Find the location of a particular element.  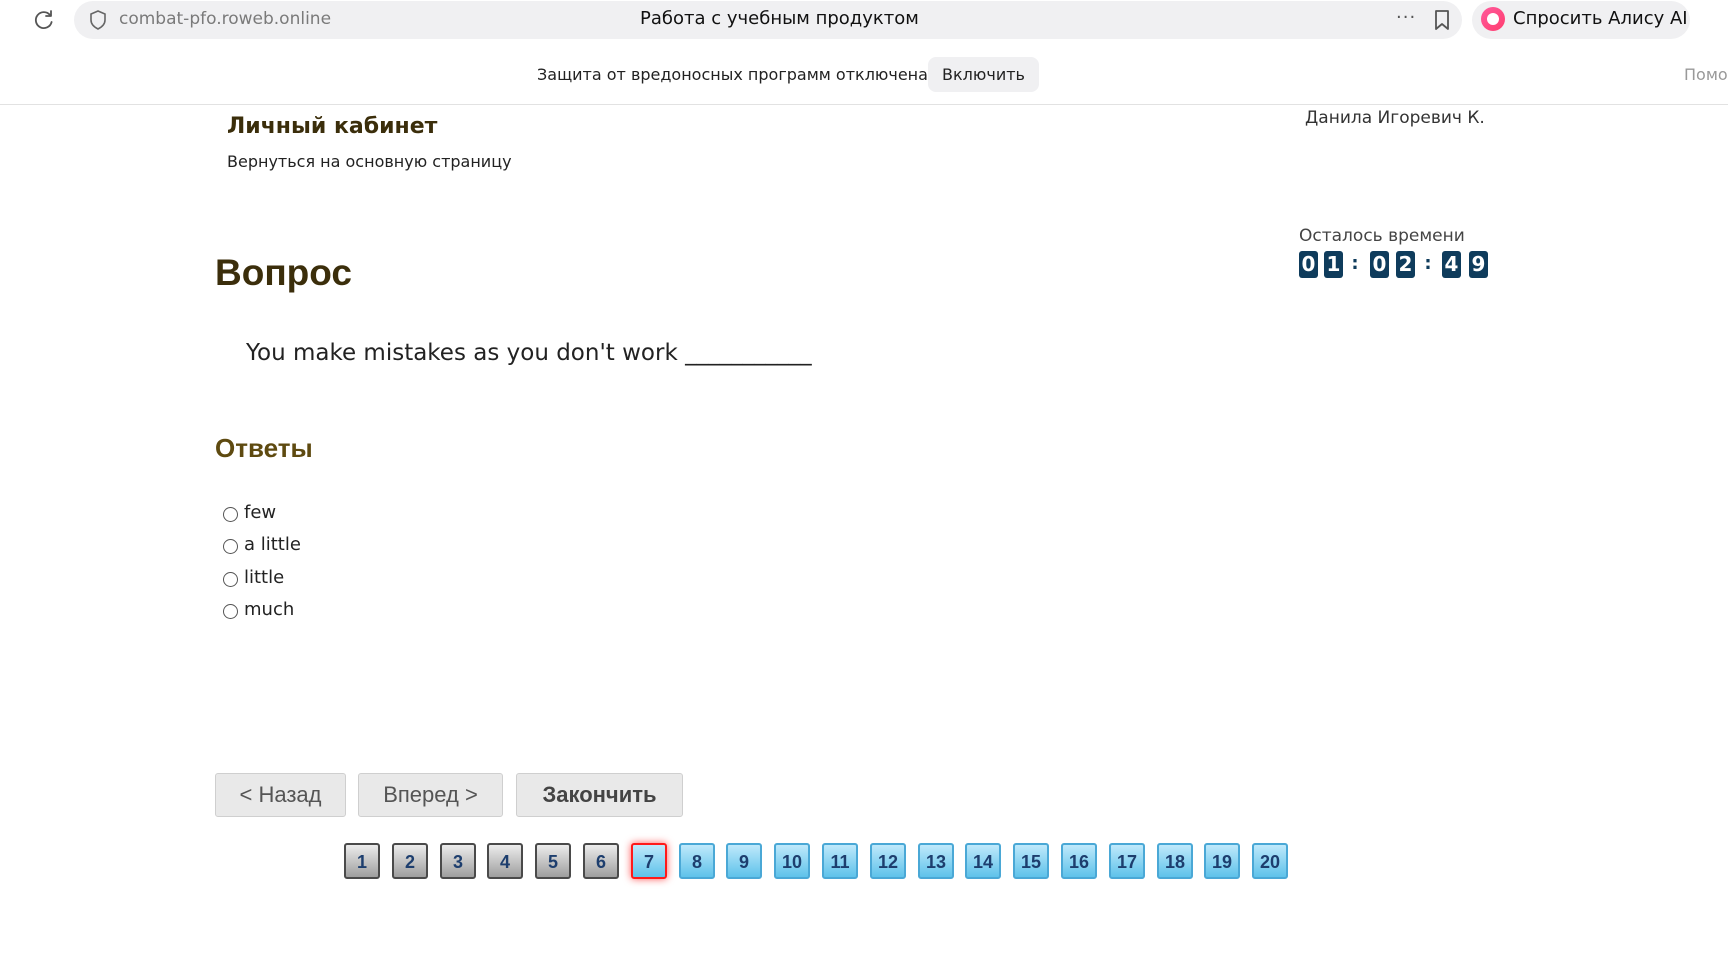

reload-icon is located at coordinates (44, 20).